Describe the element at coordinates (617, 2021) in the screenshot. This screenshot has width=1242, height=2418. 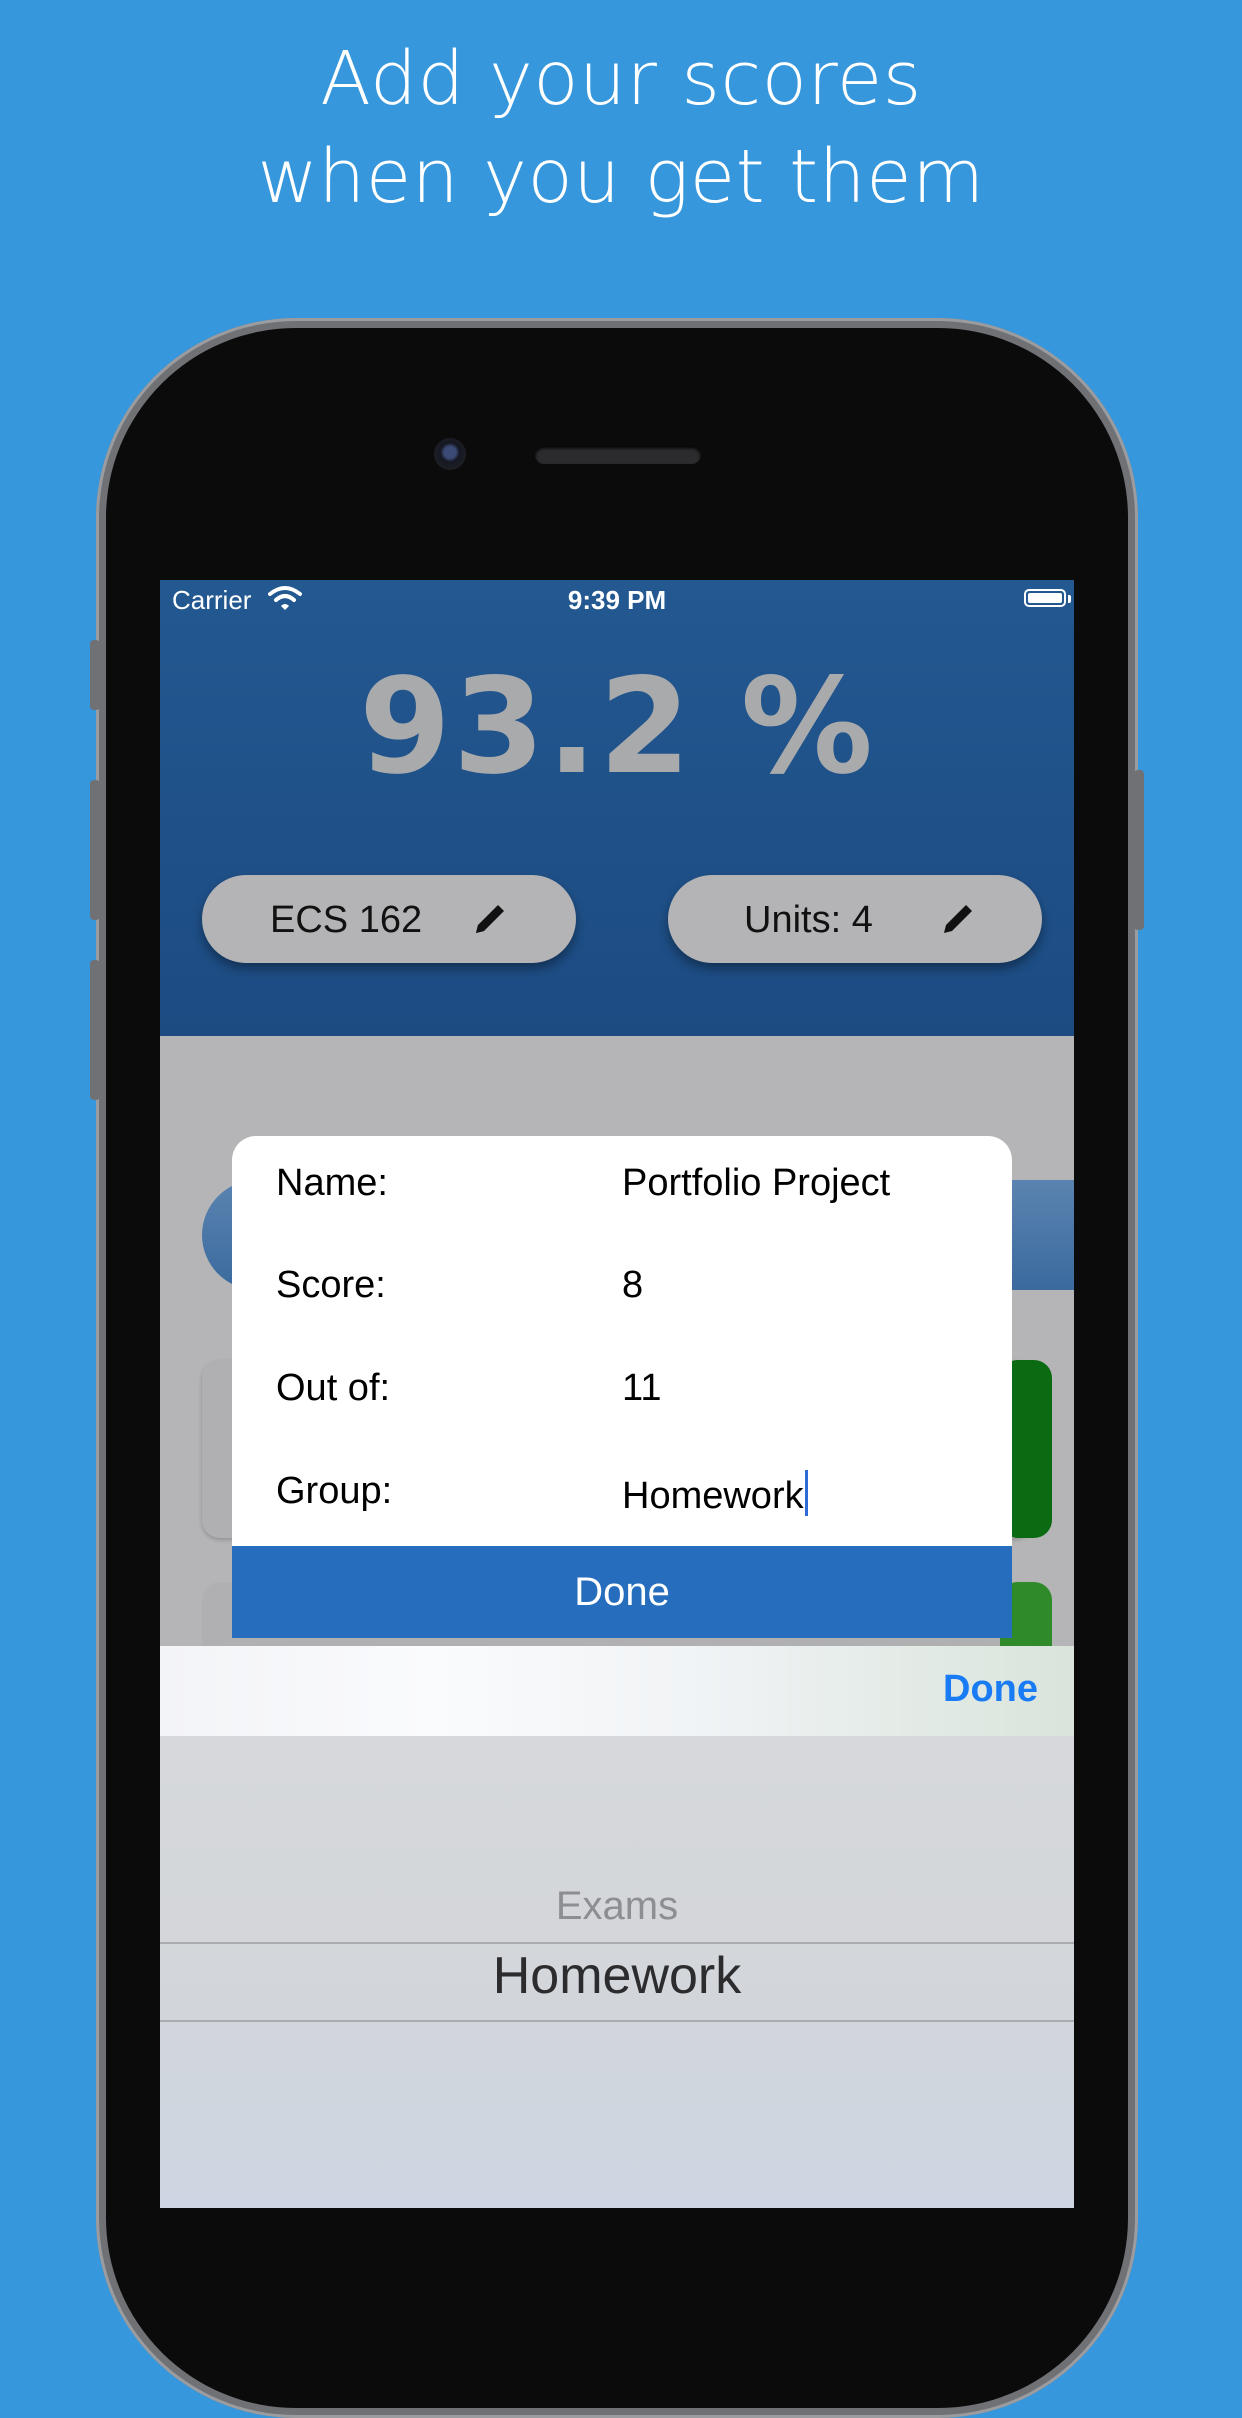
I see `picker-selection-bottom-line` at that location.